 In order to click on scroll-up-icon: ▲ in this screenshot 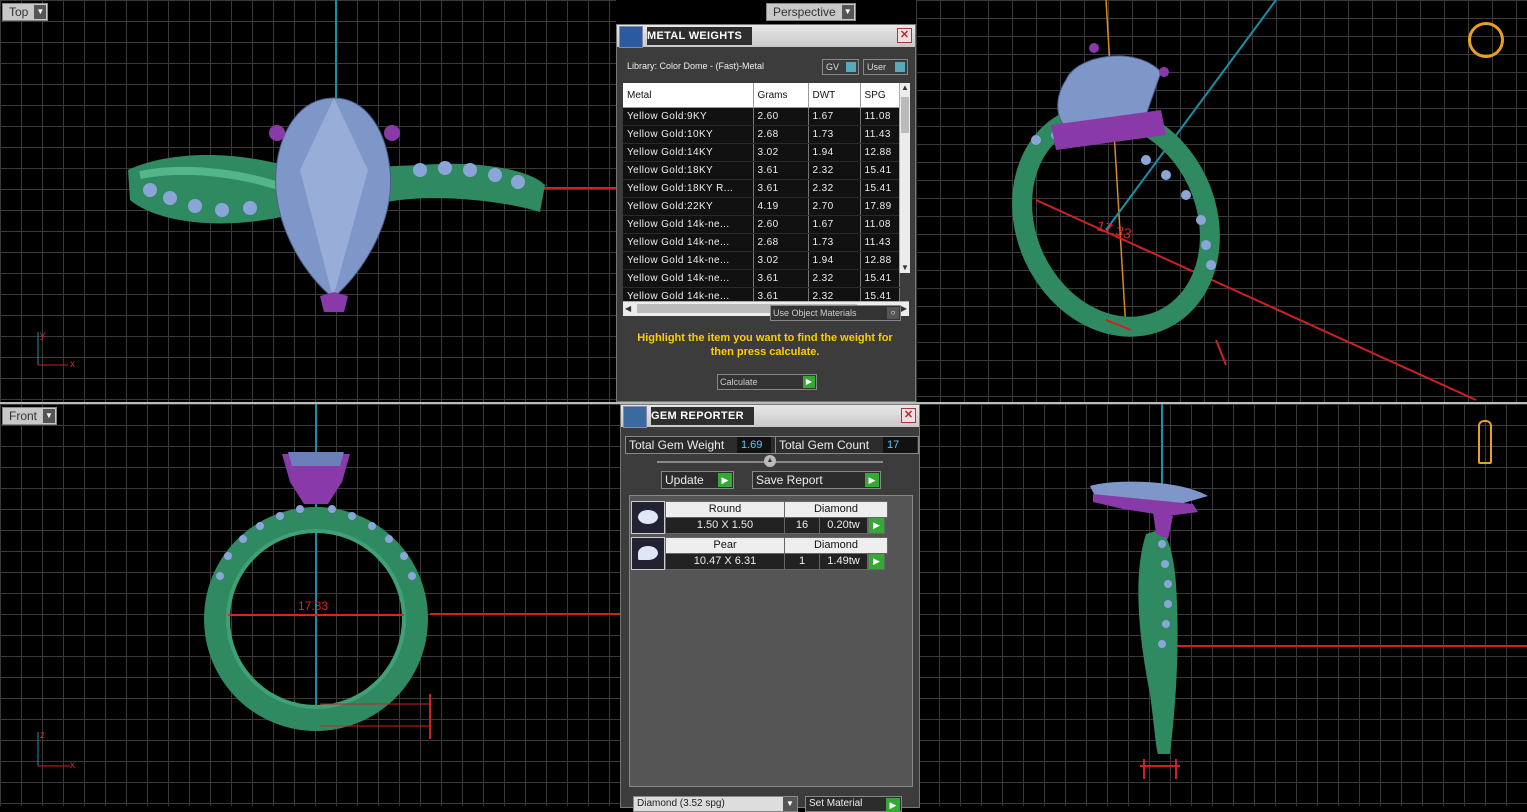, I will do `click(905, 88)`.